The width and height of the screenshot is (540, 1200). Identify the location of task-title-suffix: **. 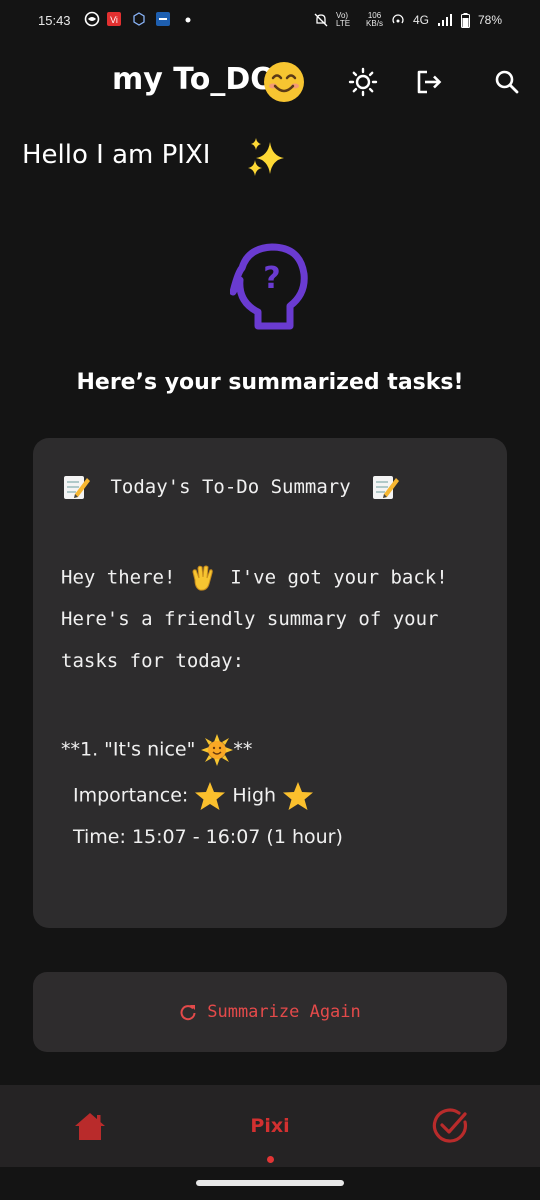
(243, 749).